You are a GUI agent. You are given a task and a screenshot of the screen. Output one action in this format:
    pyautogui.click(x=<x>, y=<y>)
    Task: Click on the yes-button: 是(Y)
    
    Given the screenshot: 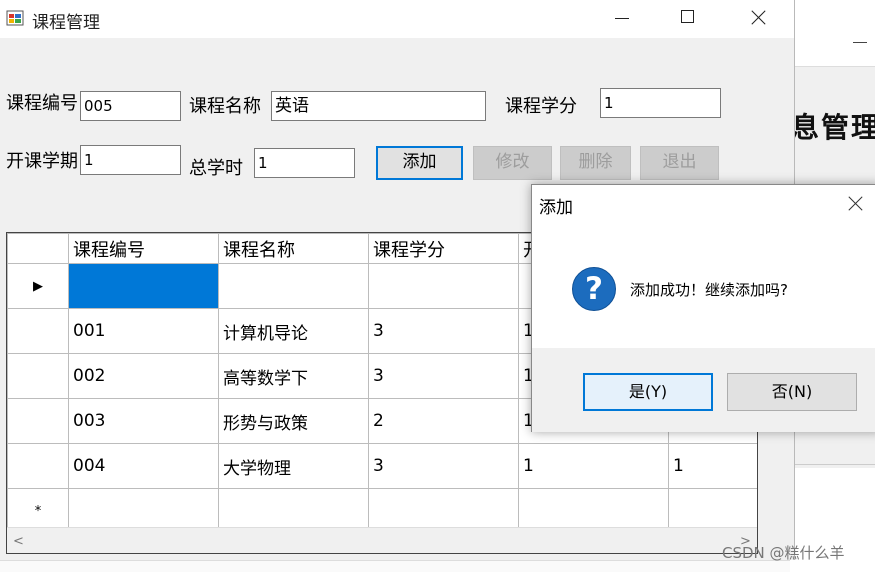 What is the action you would take?
    pyautogui.click(x=648, y=392)
    